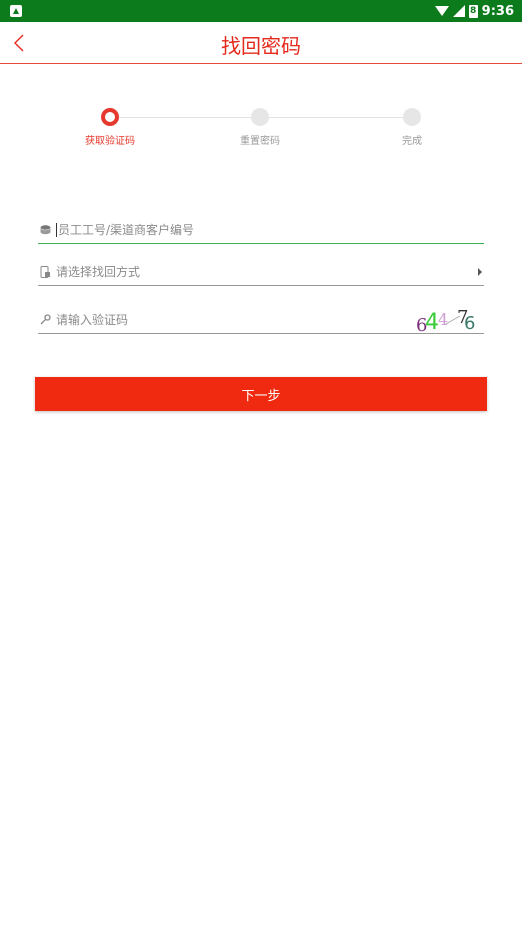 The height and width of the screenshot is (926, 522). What do you see at coordinates (45, 230) in the screenshot?
I see `database-icon` at bounding box center [45, 230].